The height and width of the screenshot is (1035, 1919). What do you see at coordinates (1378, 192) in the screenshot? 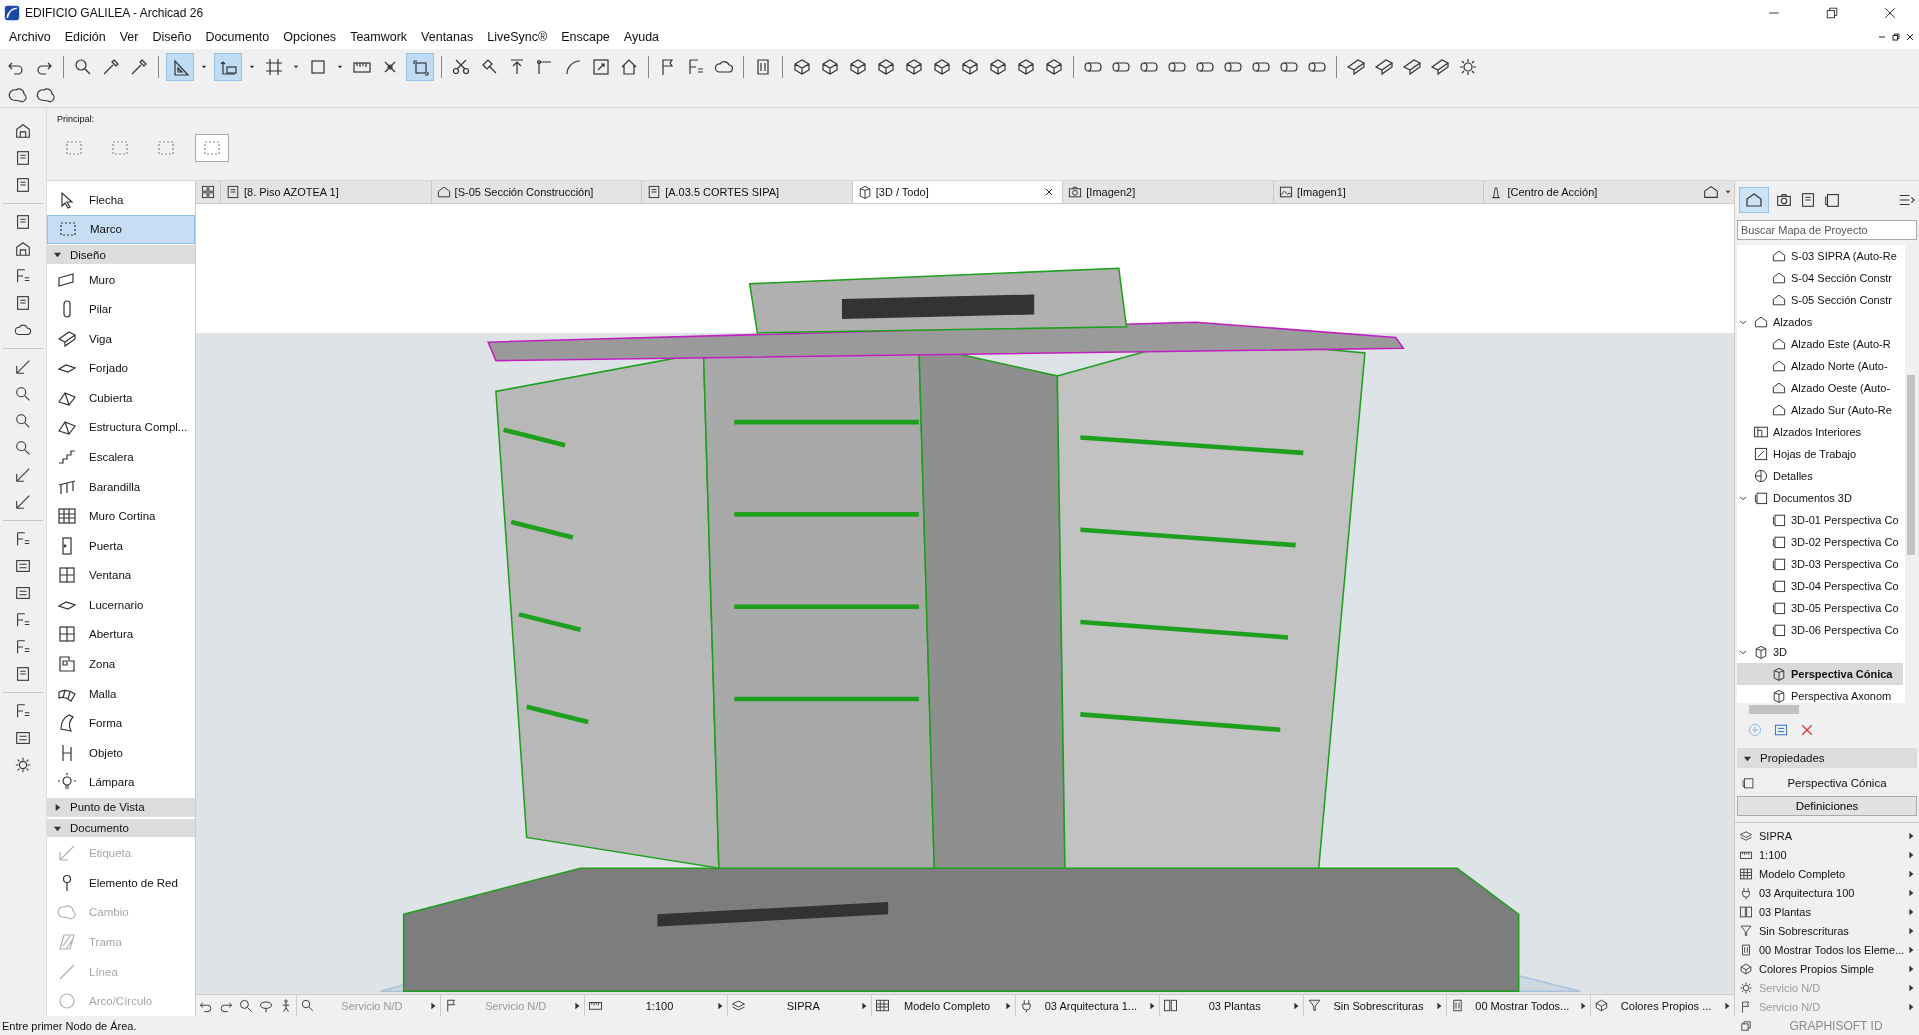
I see `tab: [Imagen1]` at bounding box center [1378, 192].